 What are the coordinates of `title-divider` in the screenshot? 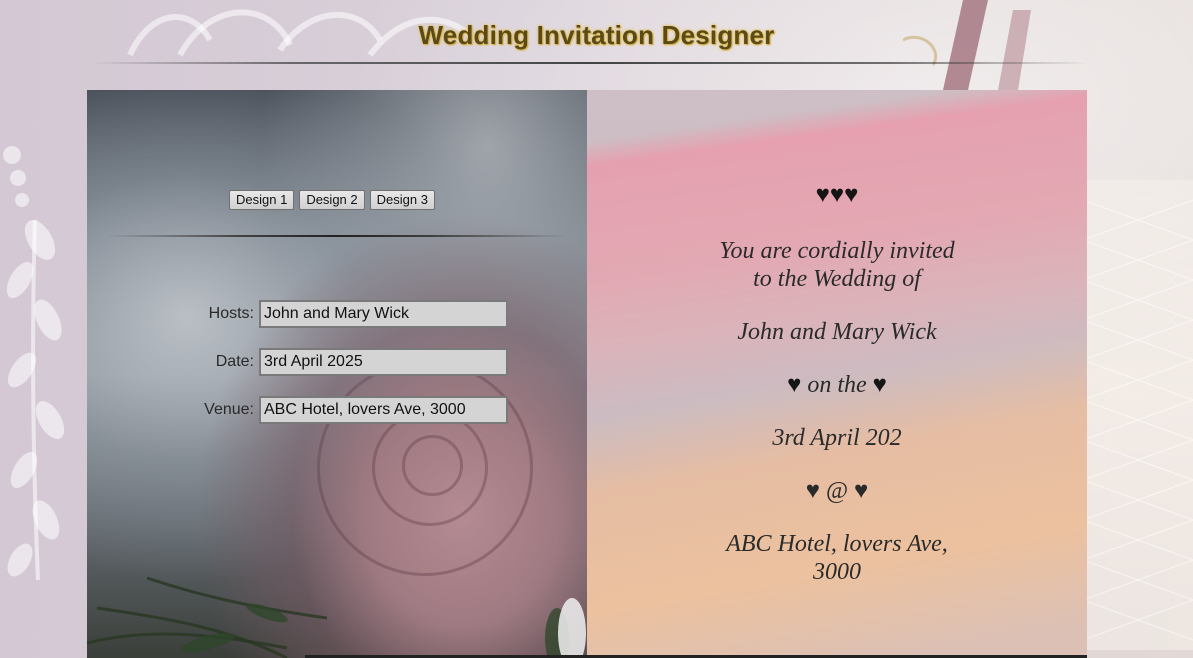 It's located at (590, 63).